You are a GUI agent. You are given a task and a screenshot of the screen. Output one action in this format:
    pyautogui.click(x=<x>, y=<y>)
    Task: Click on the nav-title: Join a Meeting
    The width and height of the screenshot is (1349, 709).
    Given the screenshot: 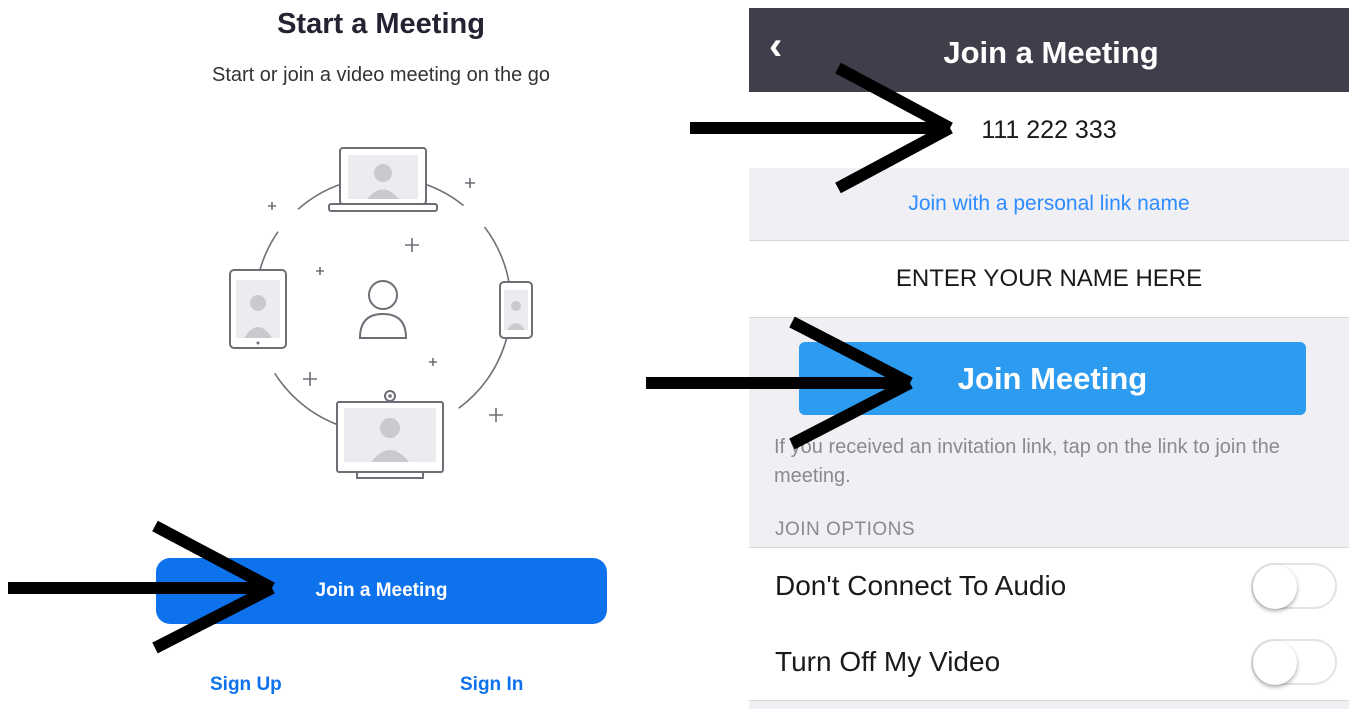 What is the action you would take?
    pyautogui.click(x=1051, y=52)
    